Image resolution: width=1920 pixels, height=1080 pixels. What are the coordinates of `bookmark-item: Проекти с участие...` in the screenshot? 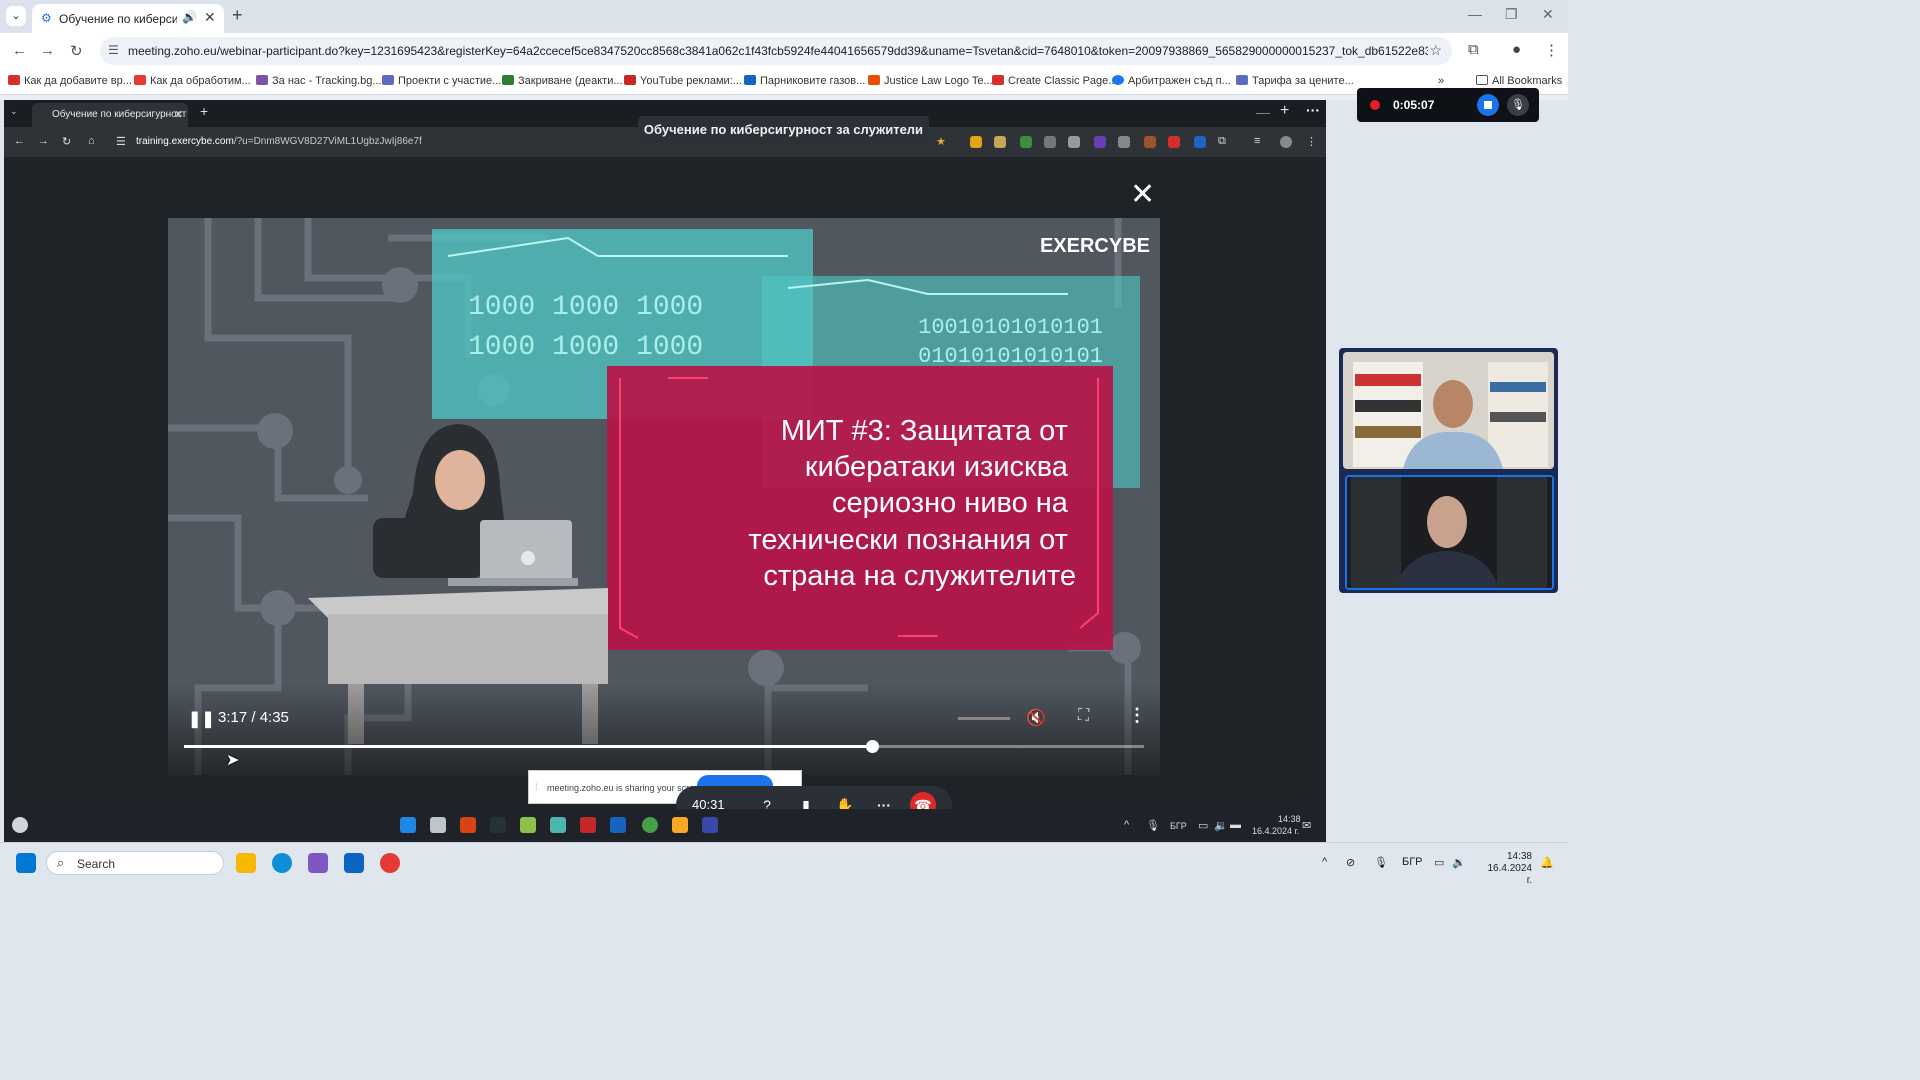 It's located at (441, 81).